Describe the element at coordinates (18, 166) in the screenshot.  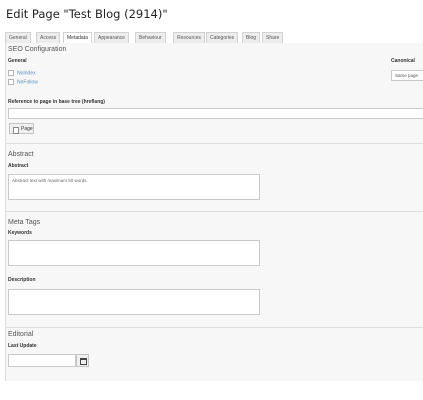
I see `abstract-label: Abstract` at that location.